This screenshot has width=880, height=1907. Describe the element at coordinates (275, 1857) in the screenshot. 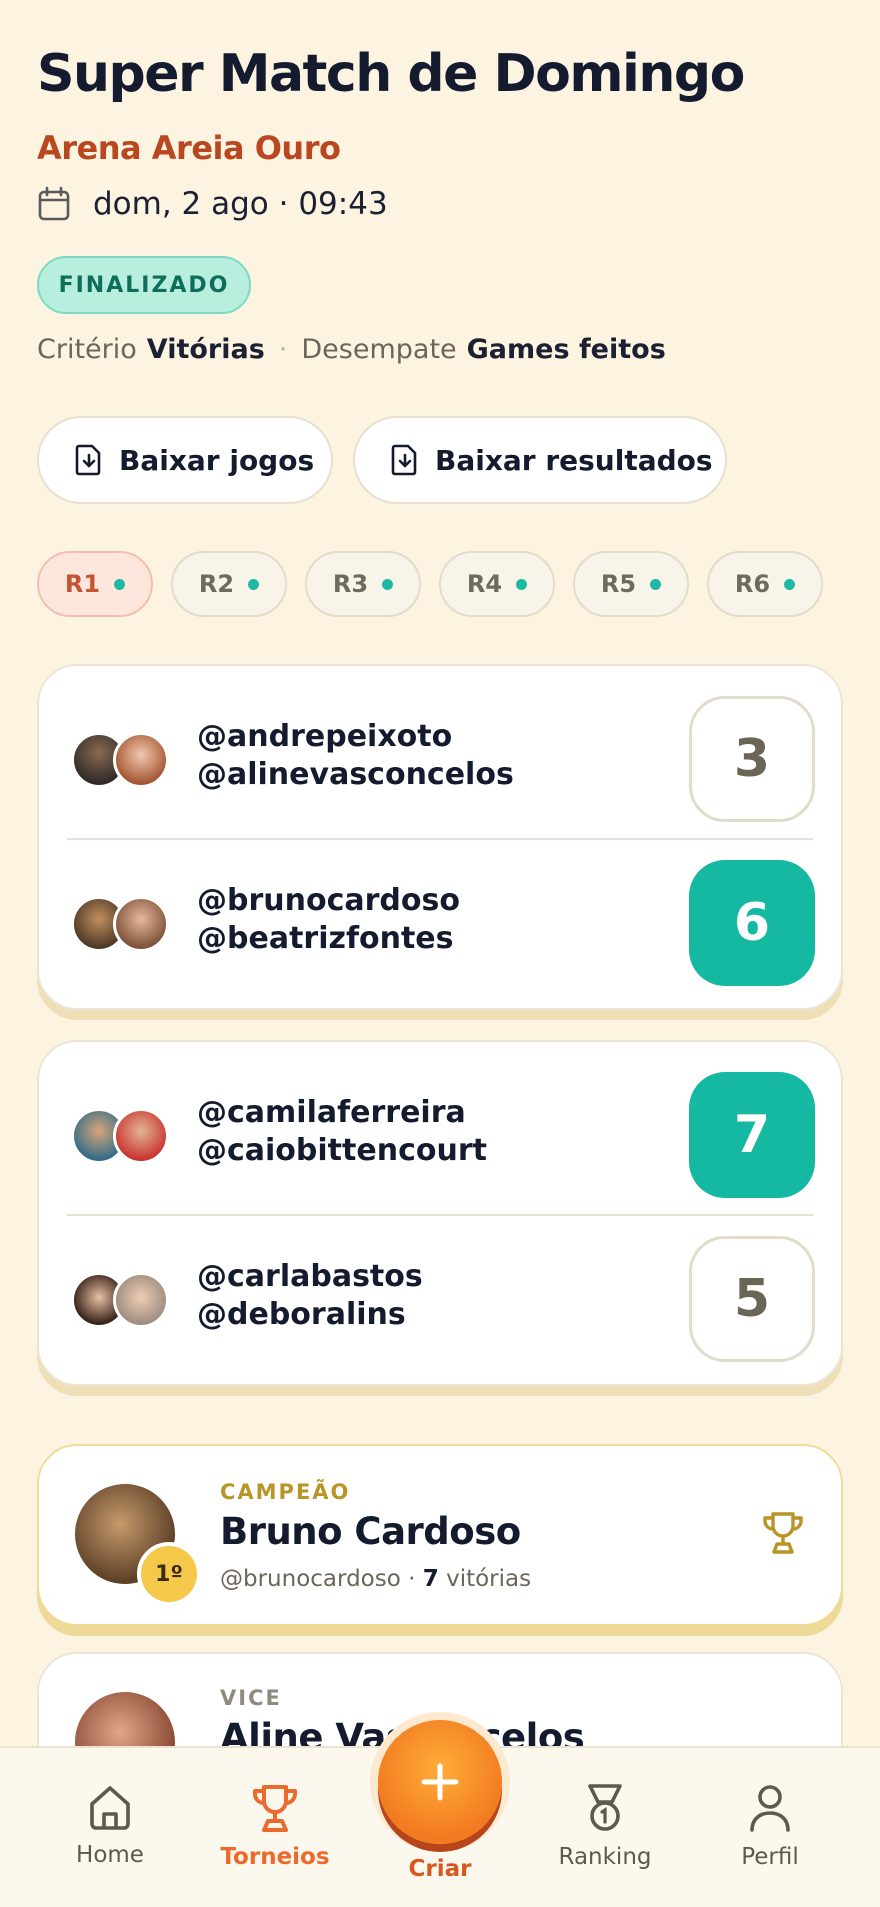

I see `nav-tournaments-label: Torneios` at that location.